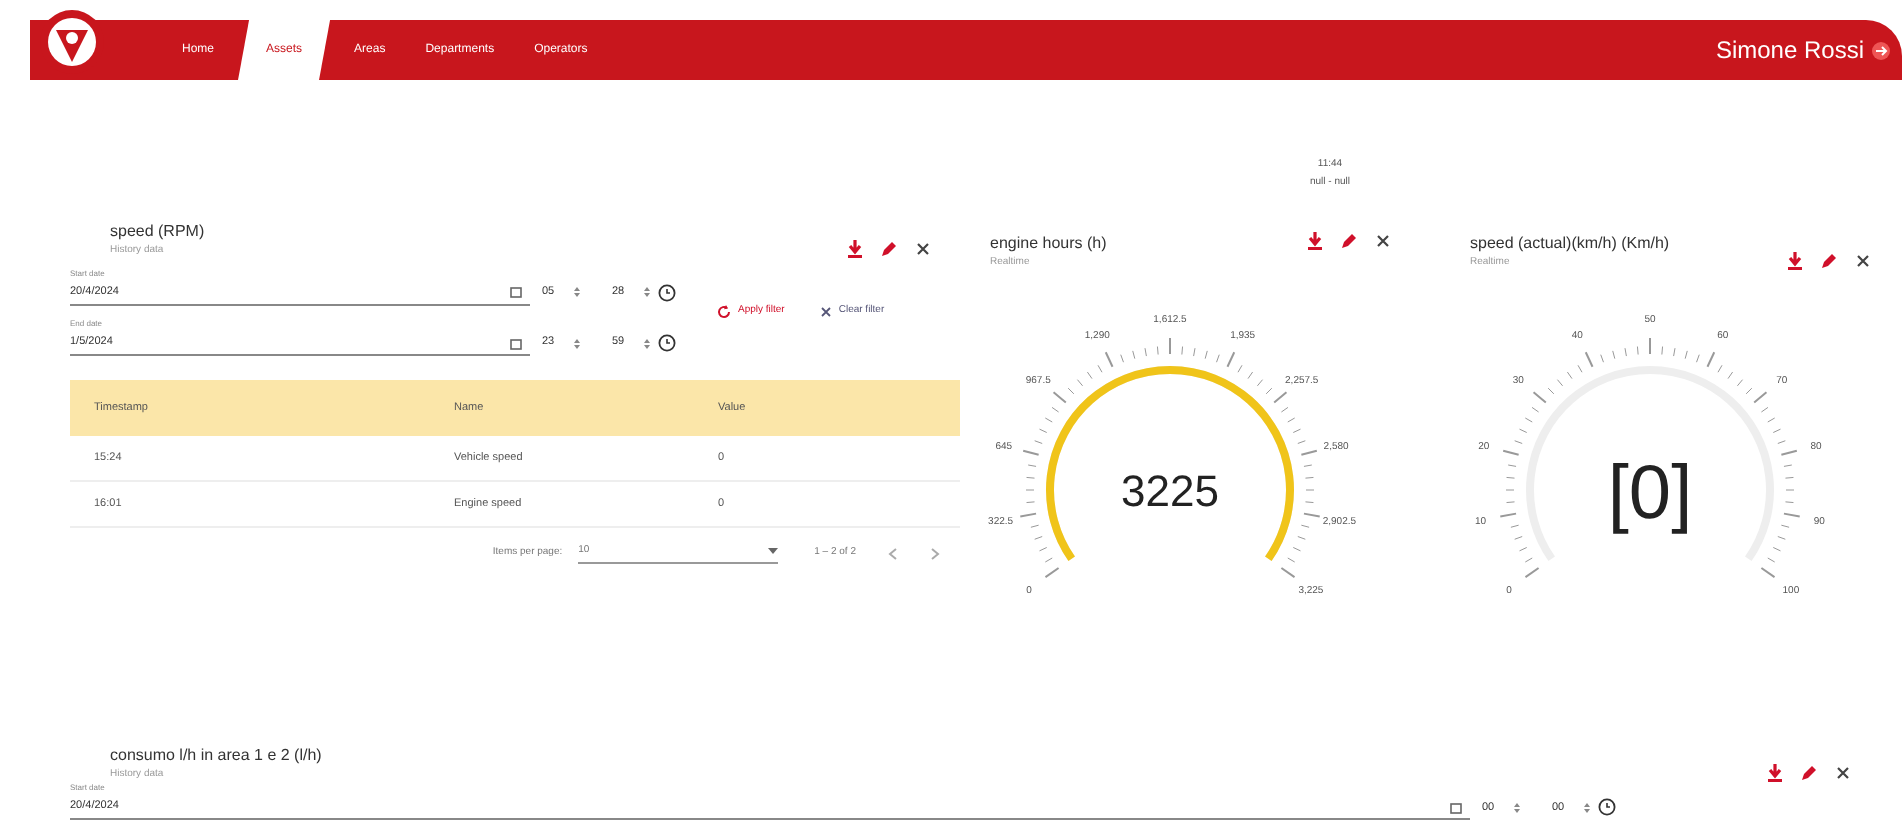  I want to click on caret-icon, so click(773, 551).